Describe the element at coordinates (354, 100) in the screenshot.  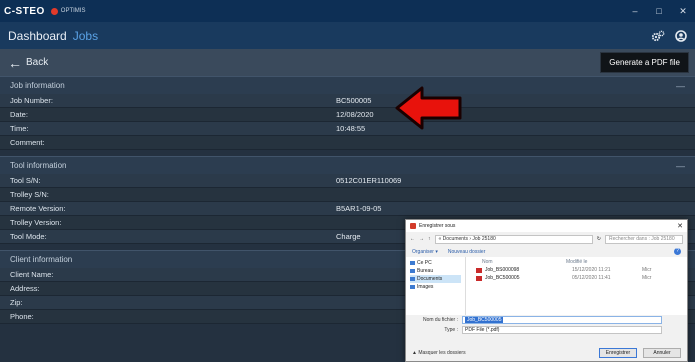
I see `job-number-value: BC500005` at that location.